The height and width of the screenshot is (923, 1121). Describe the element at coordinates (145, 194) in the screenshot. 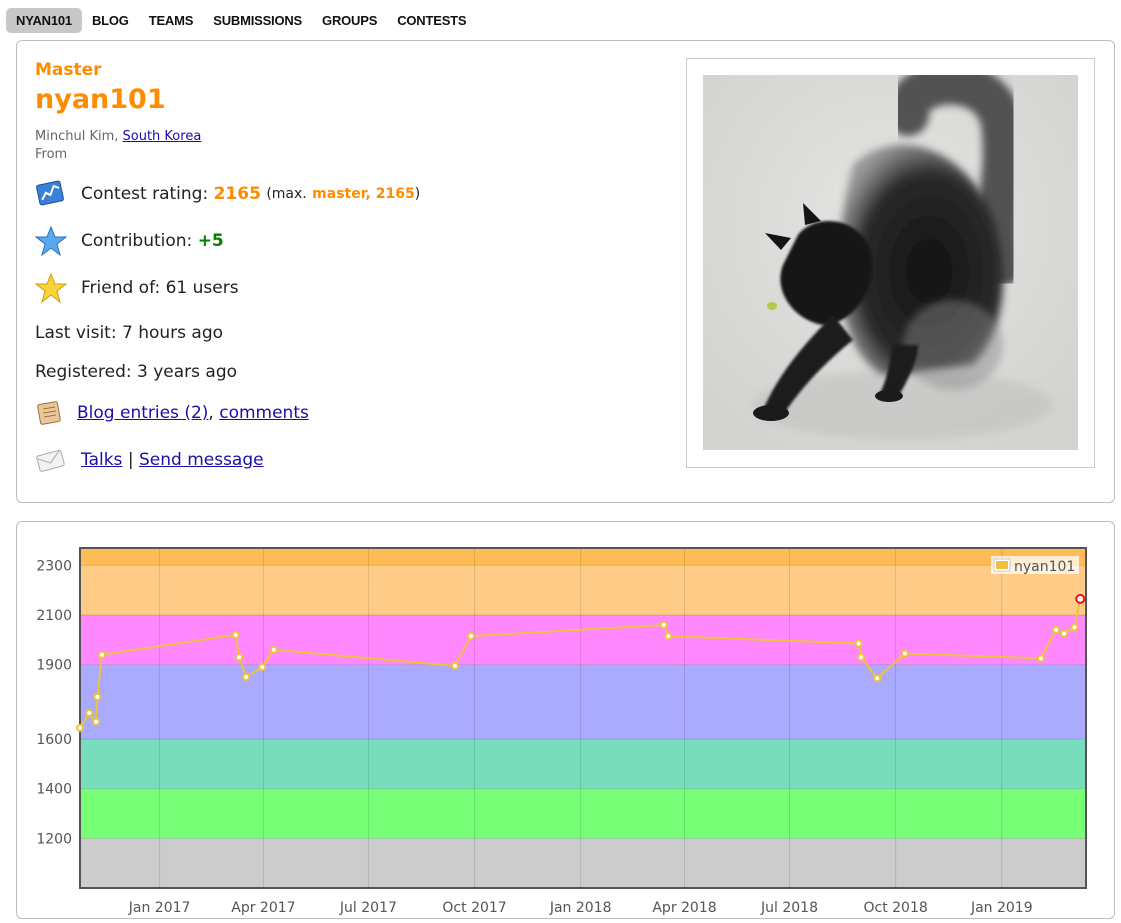

I see `contest-rating-label: Contest rating:` at that location.